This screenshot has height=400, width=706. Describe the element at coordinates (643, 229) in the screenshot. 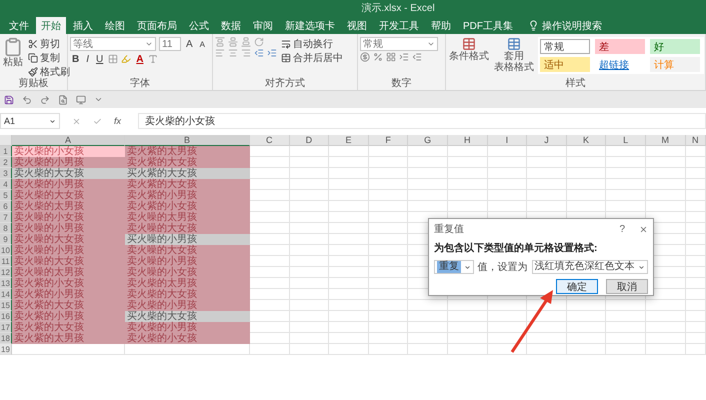

I see `close-icon` at that location.